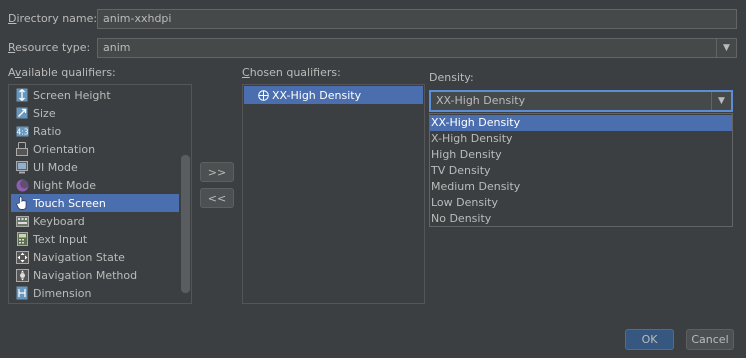 This screenshot has width=746, height=358. What do you see at coordinates (581, 101) in the screenshot?
I see `density-combo: XX-High Density ▼` at bounding box center [581, 101].